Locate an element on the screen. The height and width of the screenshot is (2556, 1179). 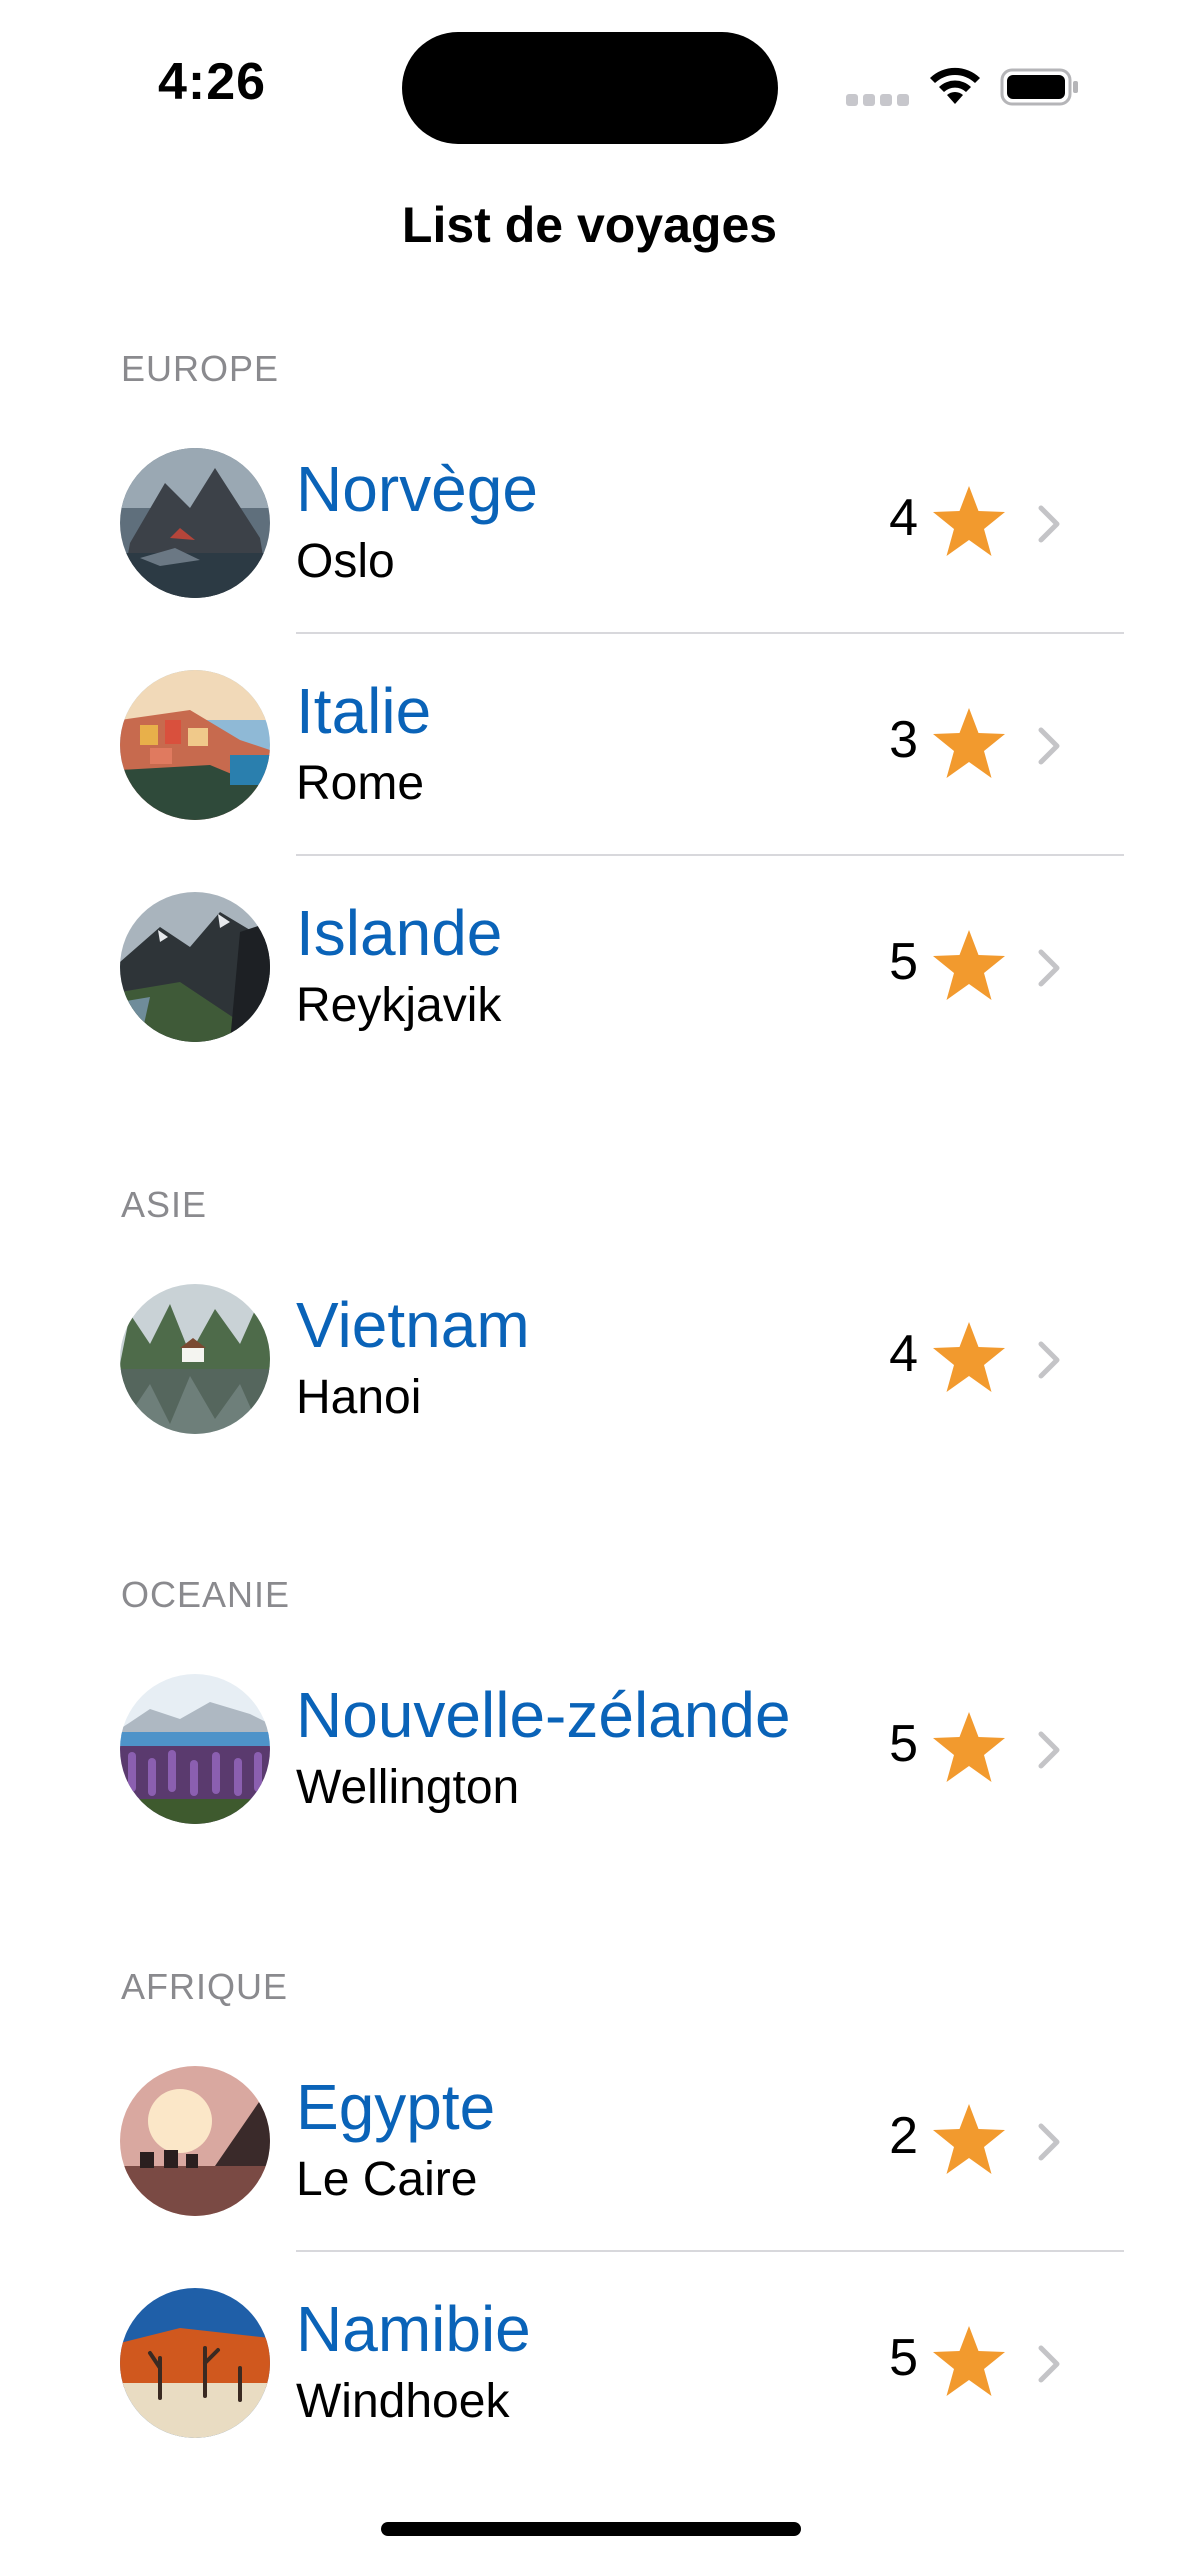
list-item-nouvelle-zelande: Nouvelle-zélande Wellington 5 is located at coordinates (589, 1749).